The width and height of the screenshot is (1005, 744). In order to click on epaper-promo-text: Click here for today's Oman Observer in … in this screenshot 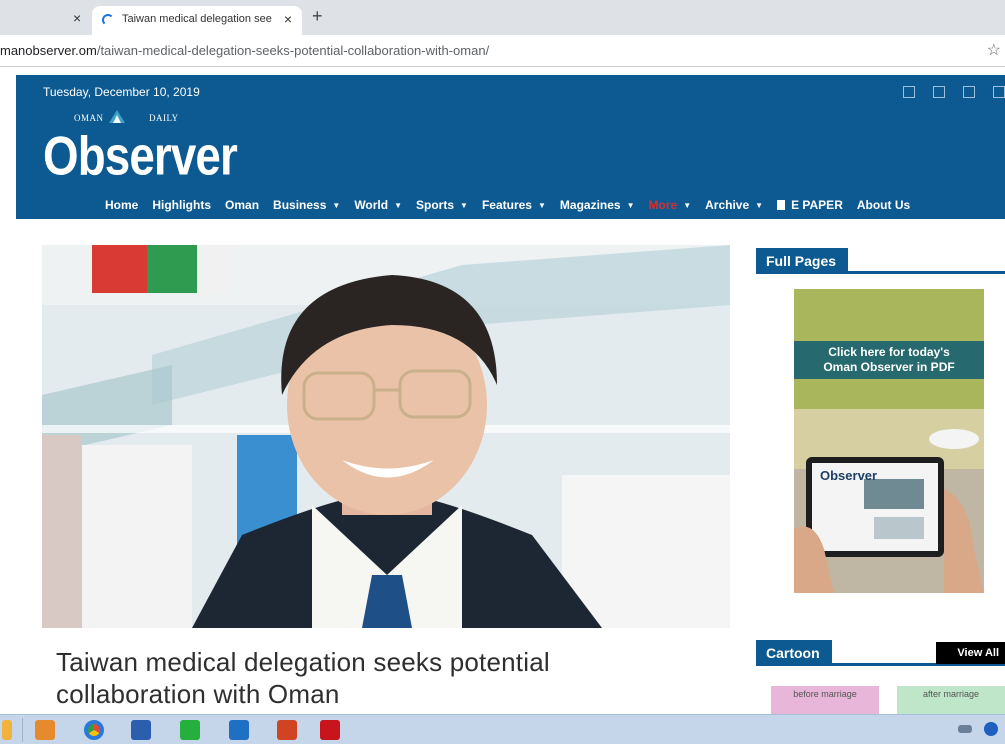, I will do `click(889, 360)`.